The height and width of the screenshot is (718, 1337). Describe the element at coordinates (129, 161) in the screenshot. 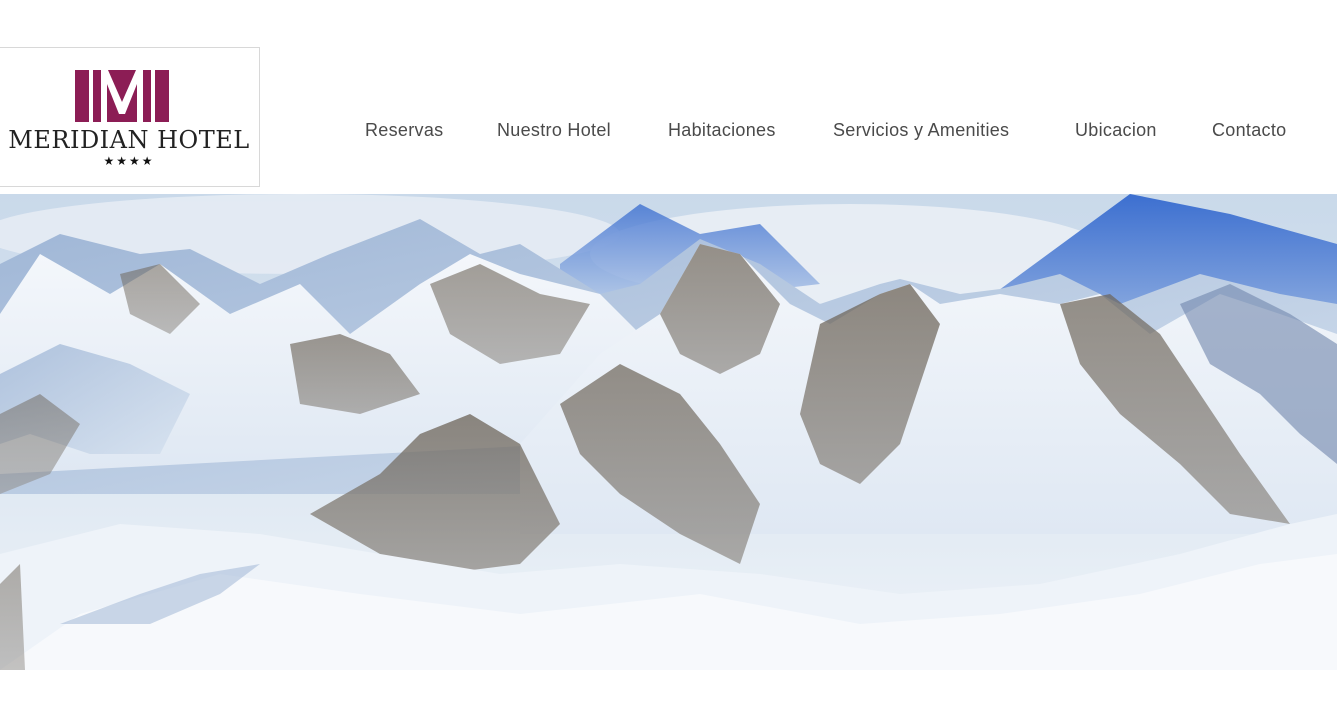

I see `logo-stars: ★★★★` at that location.